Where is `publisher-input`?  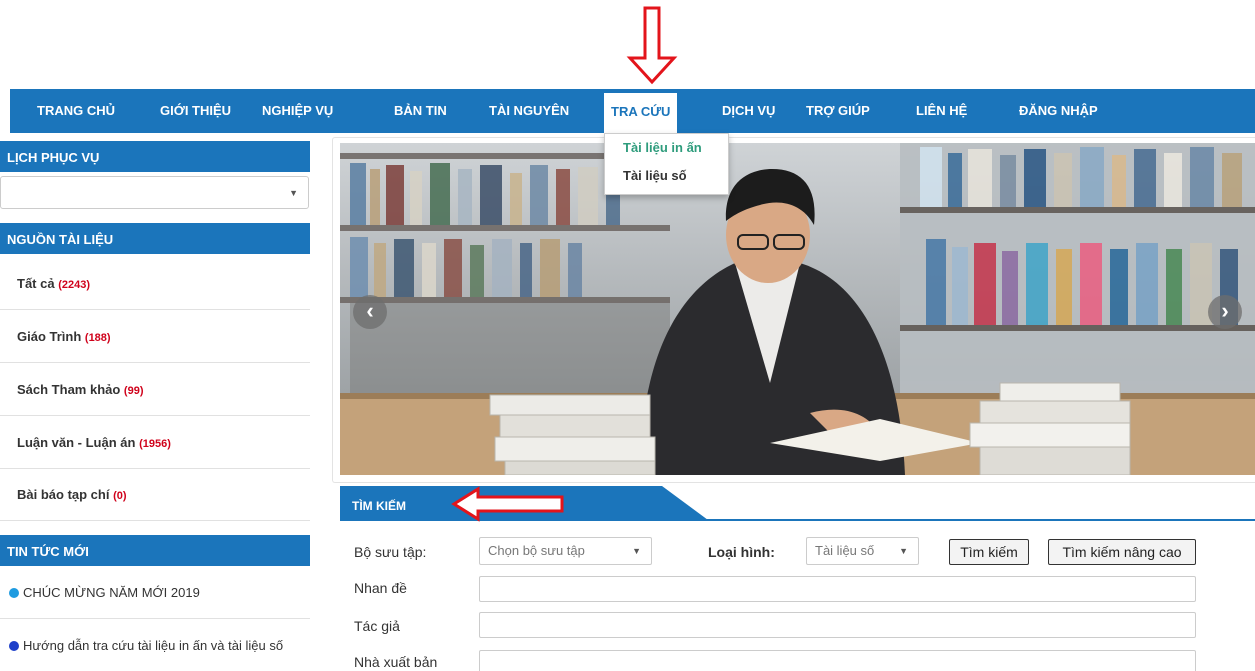 publisher-input is located at coordinates (837, 660).